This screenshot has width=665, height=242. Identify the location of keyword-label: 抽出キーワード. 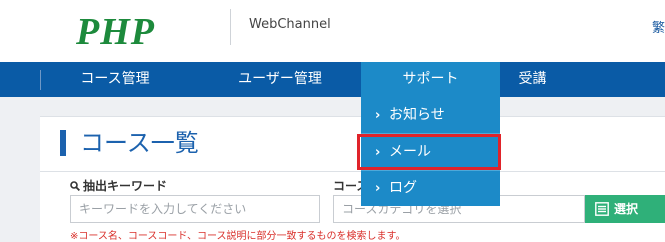
(118, 185).